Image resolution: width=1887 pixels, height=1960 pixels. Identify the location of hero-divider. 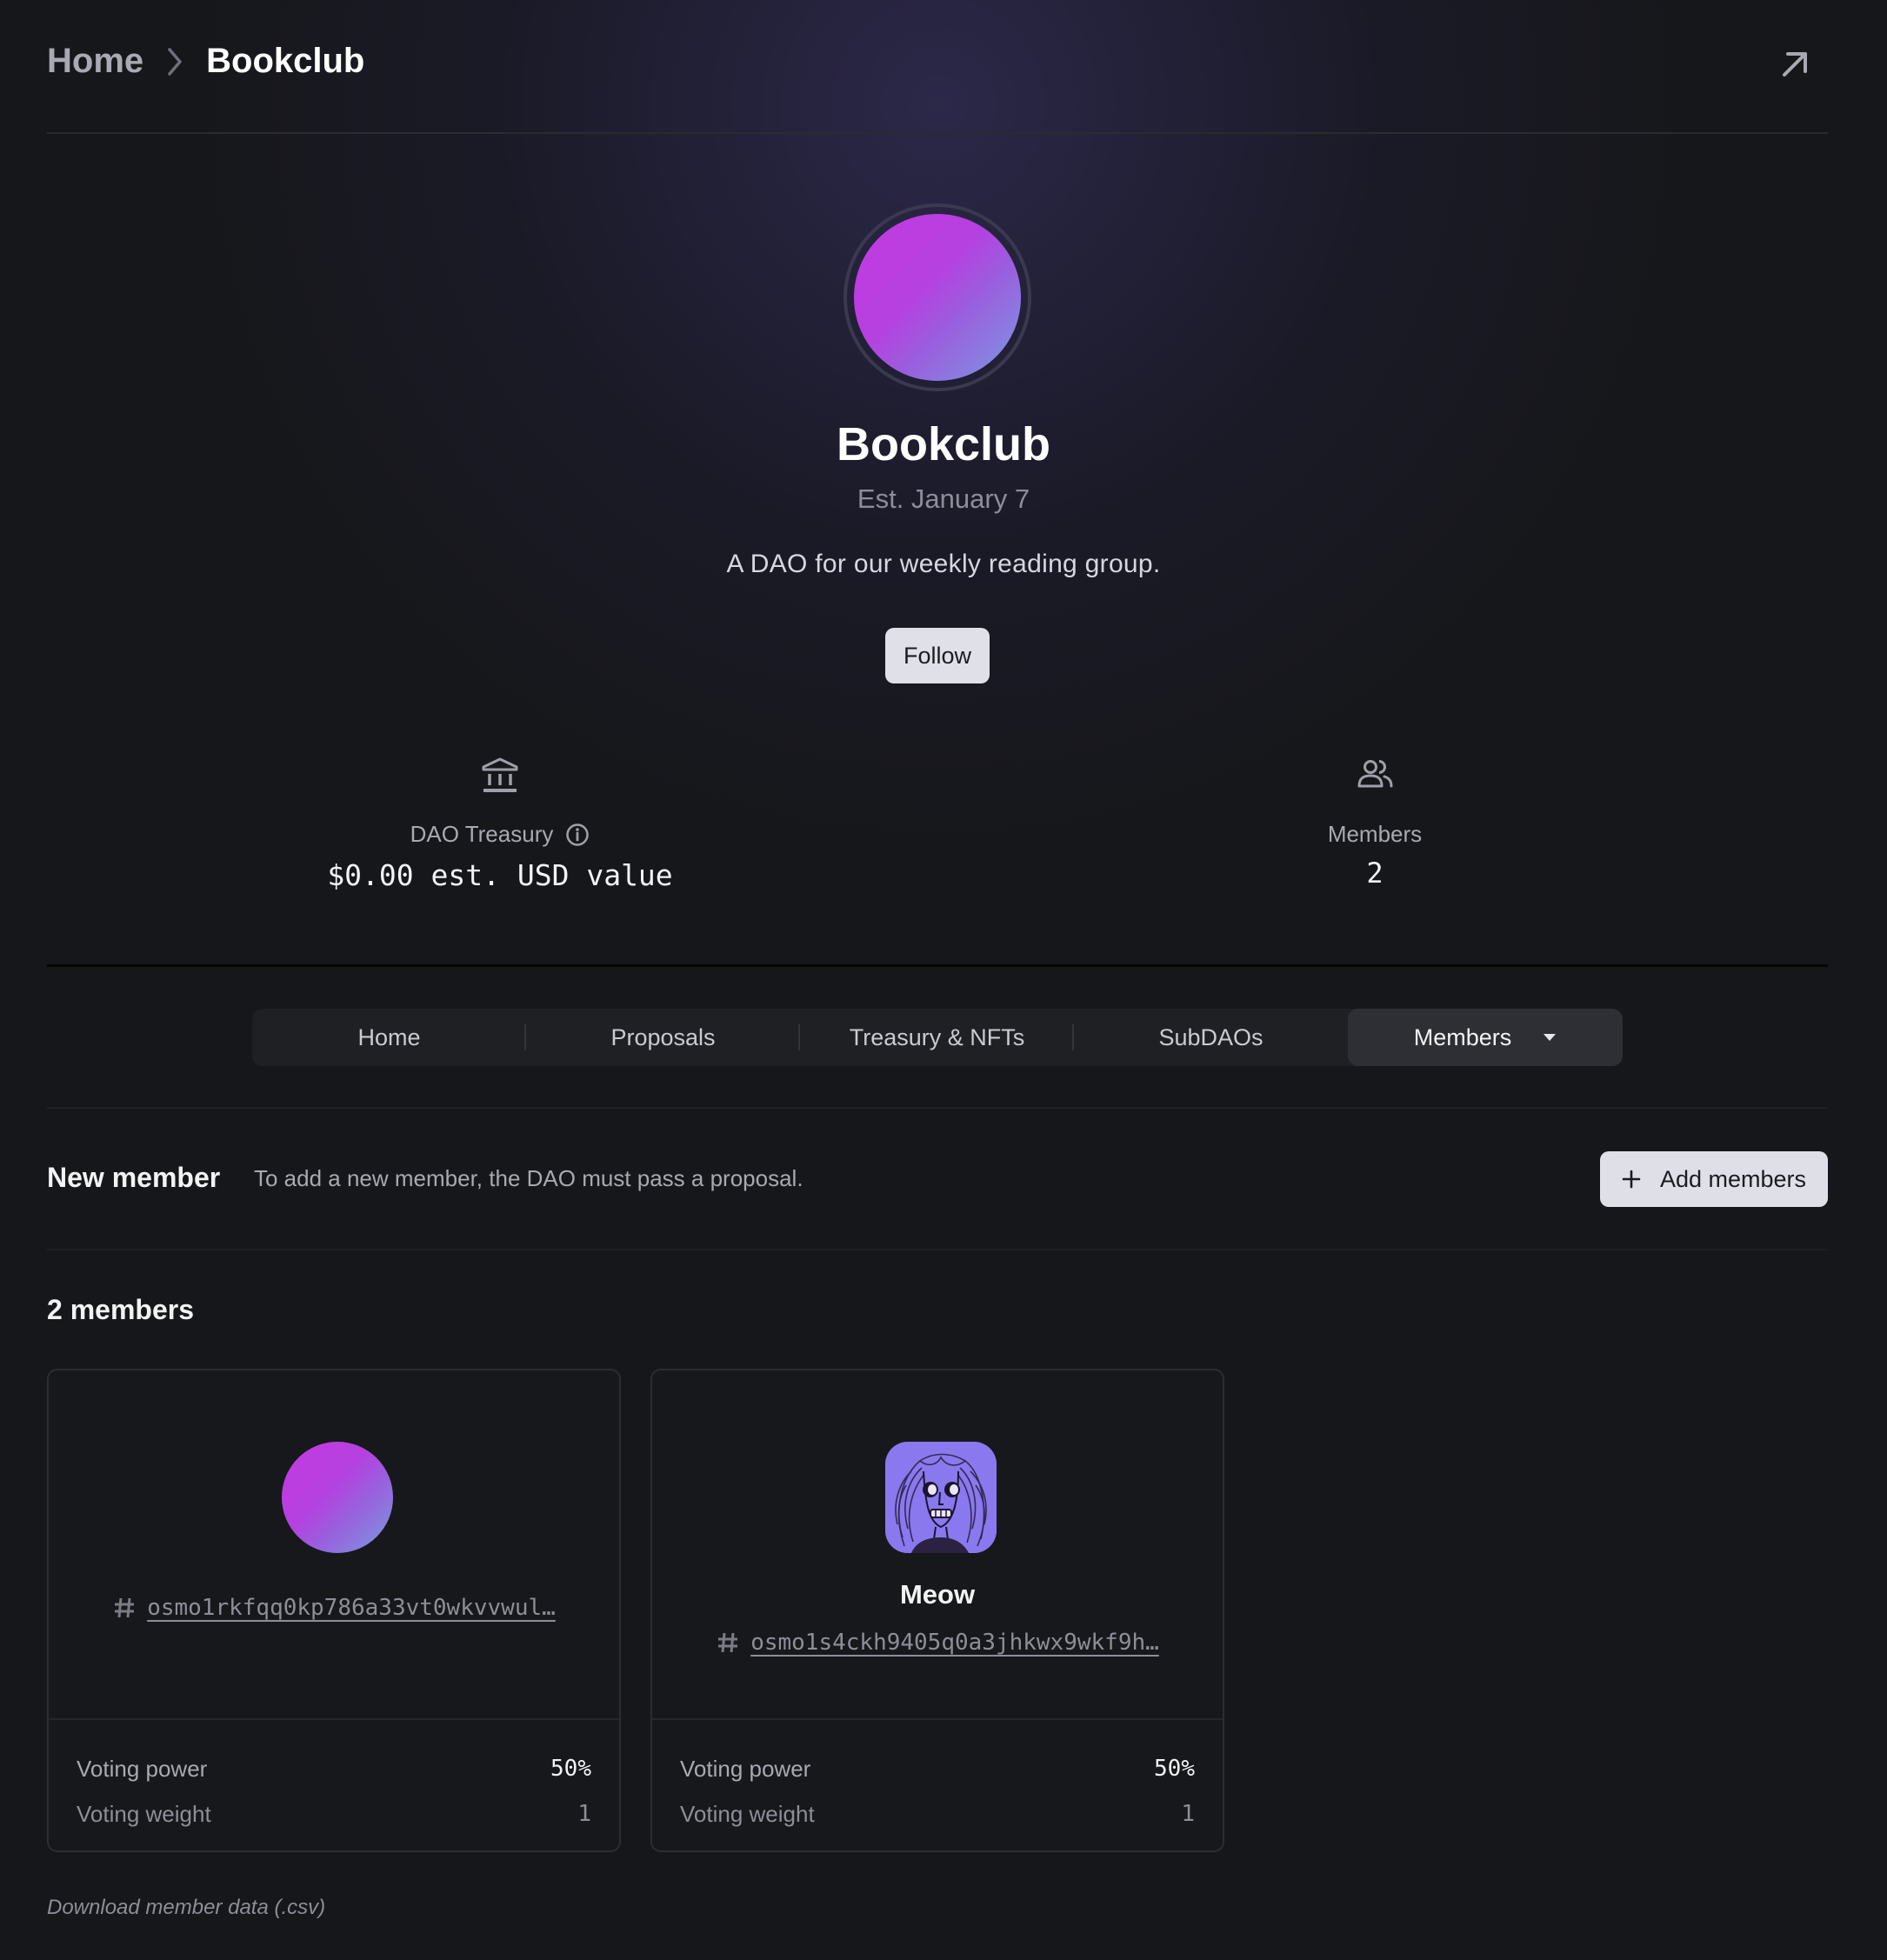
(937, 965).